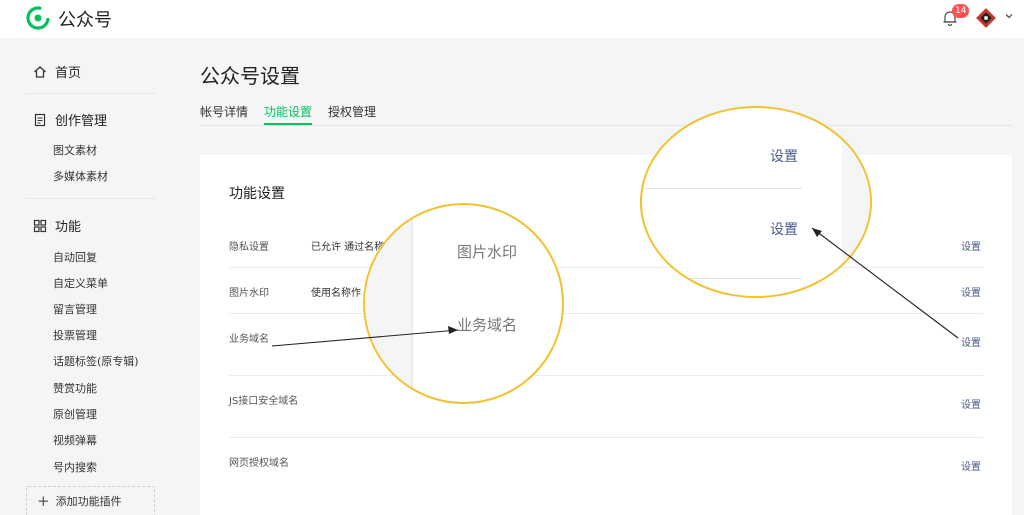 Image resolution: width=1024 pixels, height=515 pixels. I want to click on card-title: 功能设置, so click(257, 194).